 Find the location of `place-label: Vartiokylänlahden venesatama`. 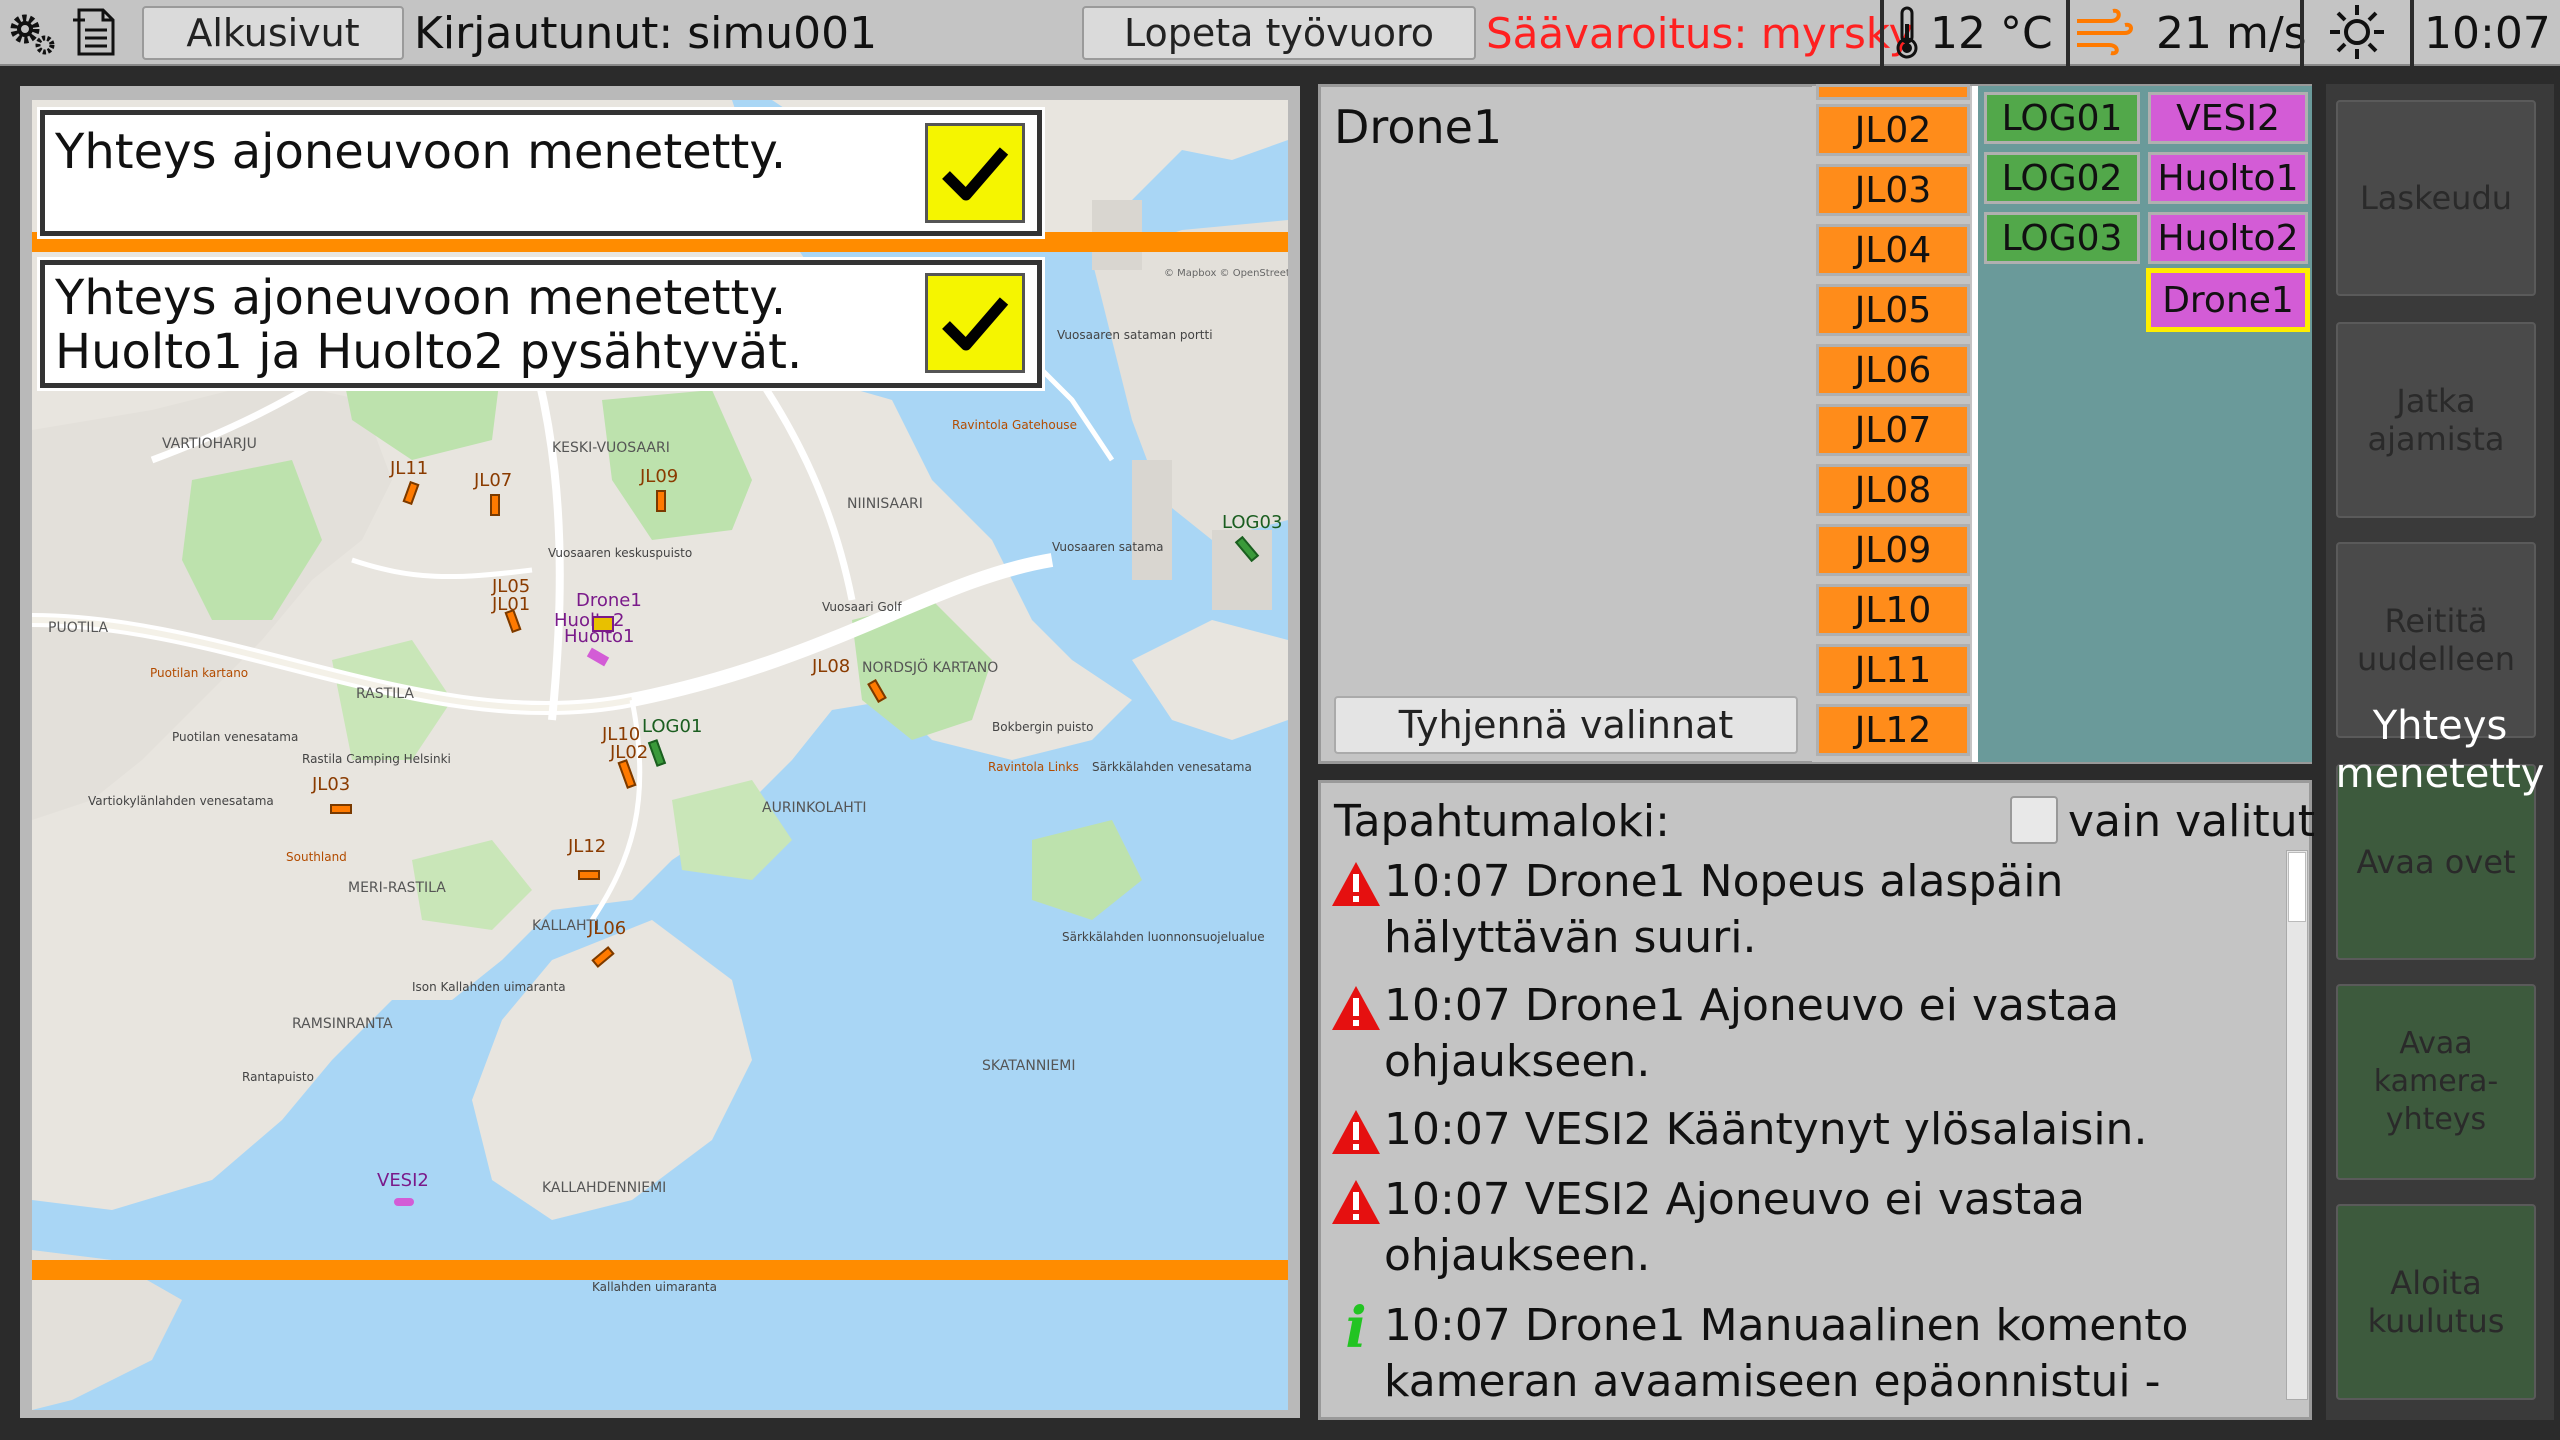

place-label: Vartiokylänlahden venesatama is located at coordinates (181, 801).